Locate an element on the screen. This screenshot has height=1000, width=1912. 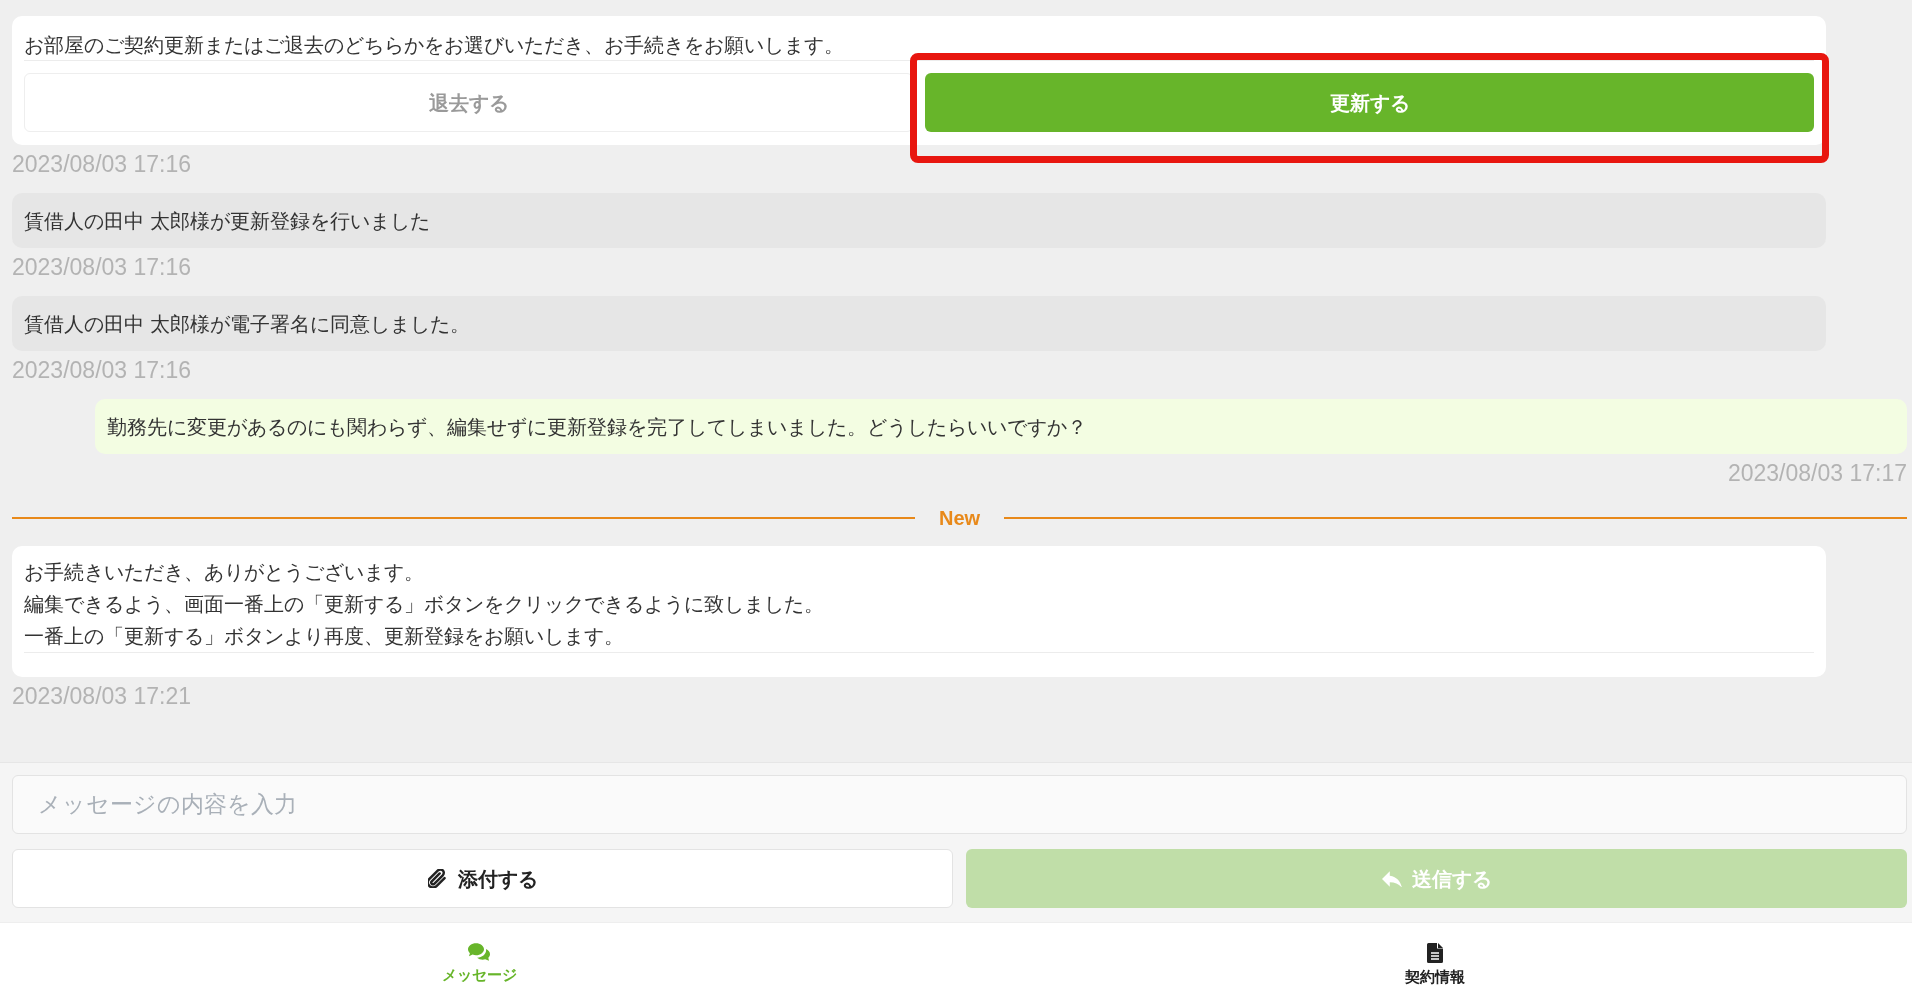
reply-arrow-icon is located at coordinates (1391, 878).